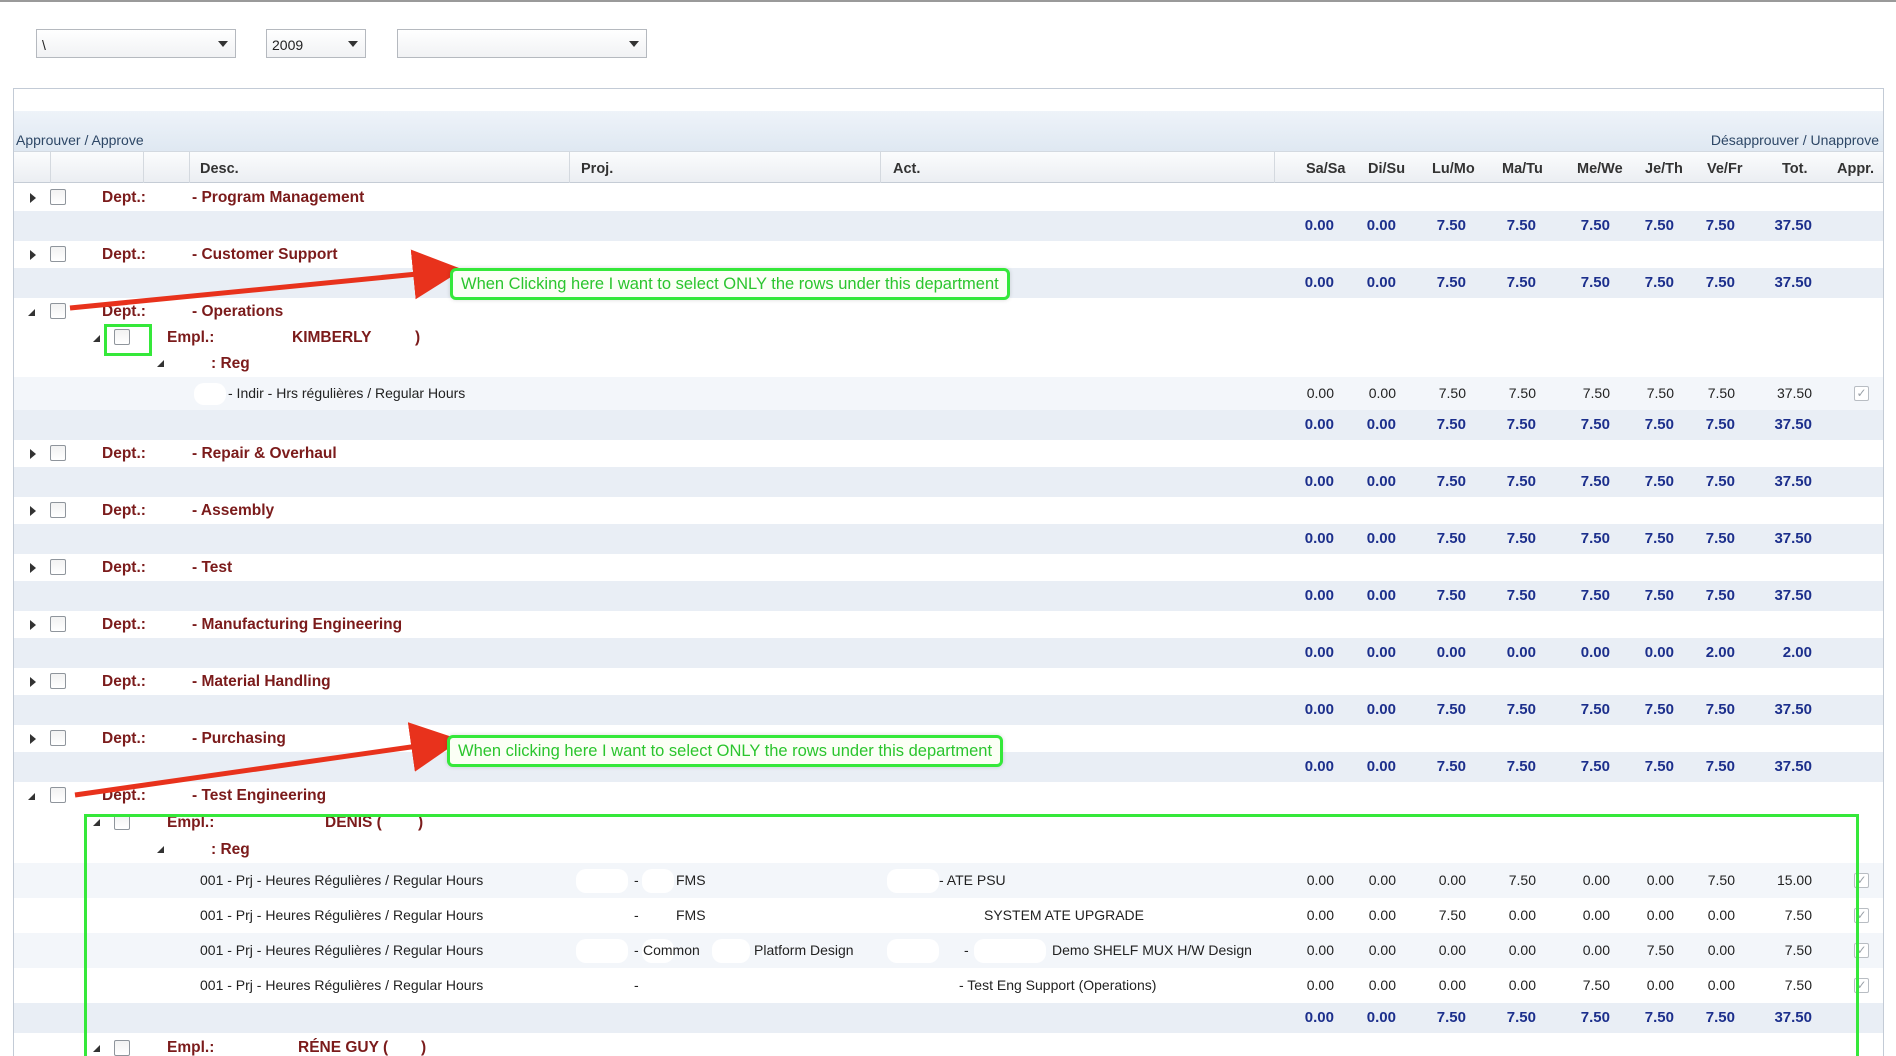 Image resolution: width=1896 pixels, height=1056 pixels. Describe the element at coordinates (128, 340) in the screenshot. I see `highlight-employee-checkbox` at that location.